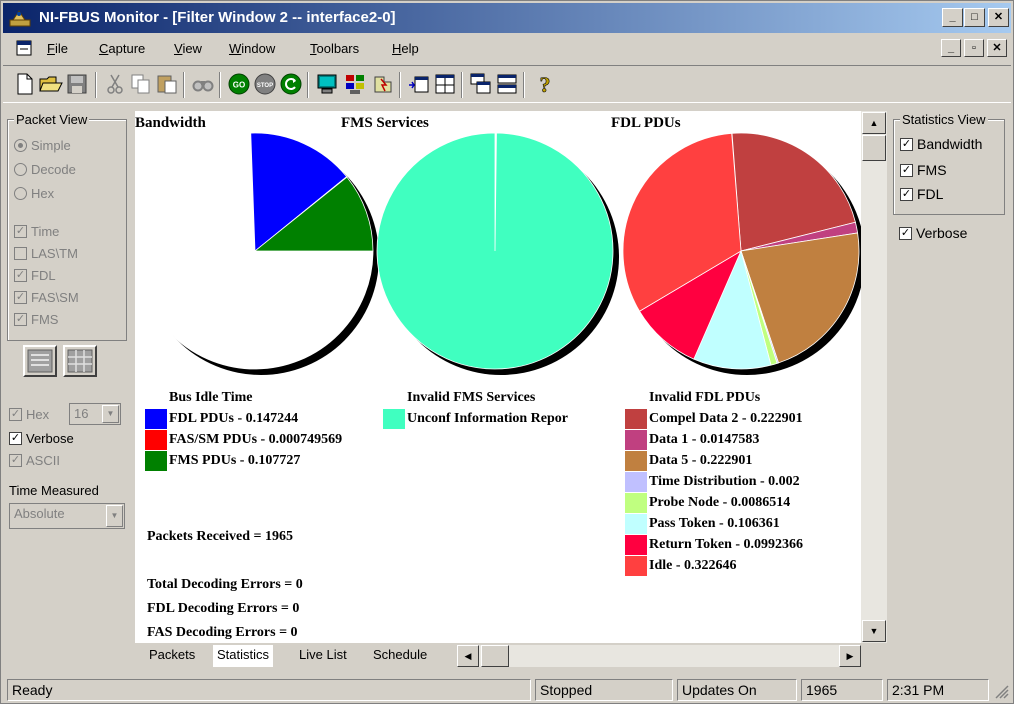 This screenshot has width=1014, height=704. Describe the element at coordinates (51, 84) in the screenshot. I see `open-folder-icon` at that location.